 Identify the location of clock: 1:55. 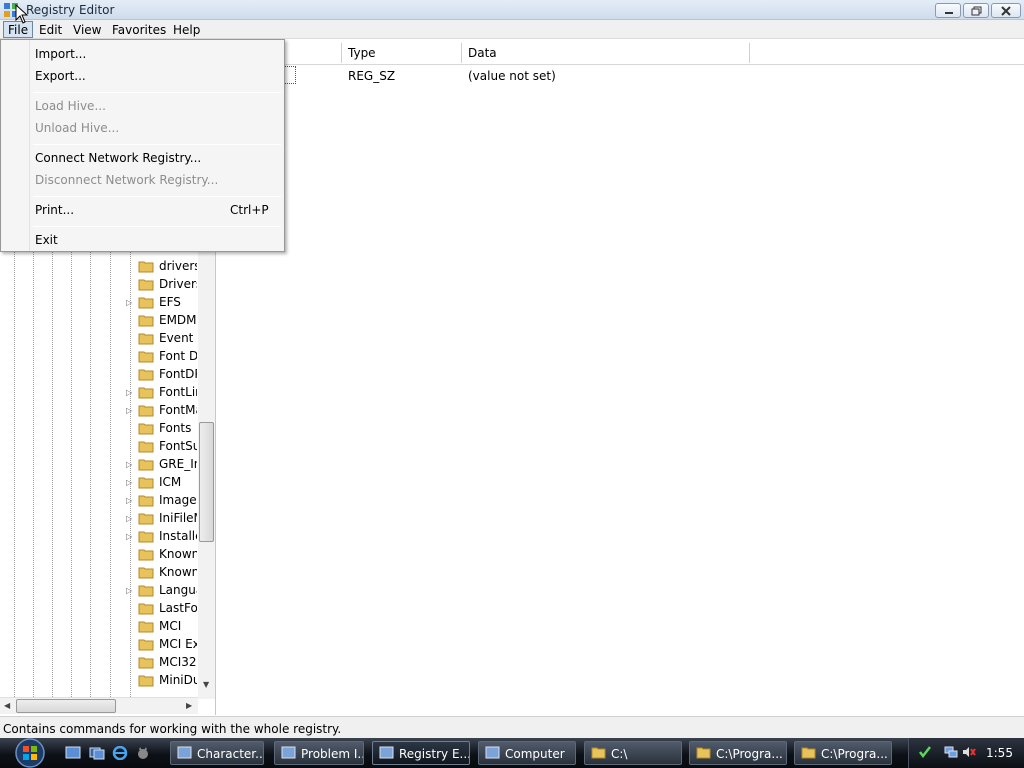
(999, 753).